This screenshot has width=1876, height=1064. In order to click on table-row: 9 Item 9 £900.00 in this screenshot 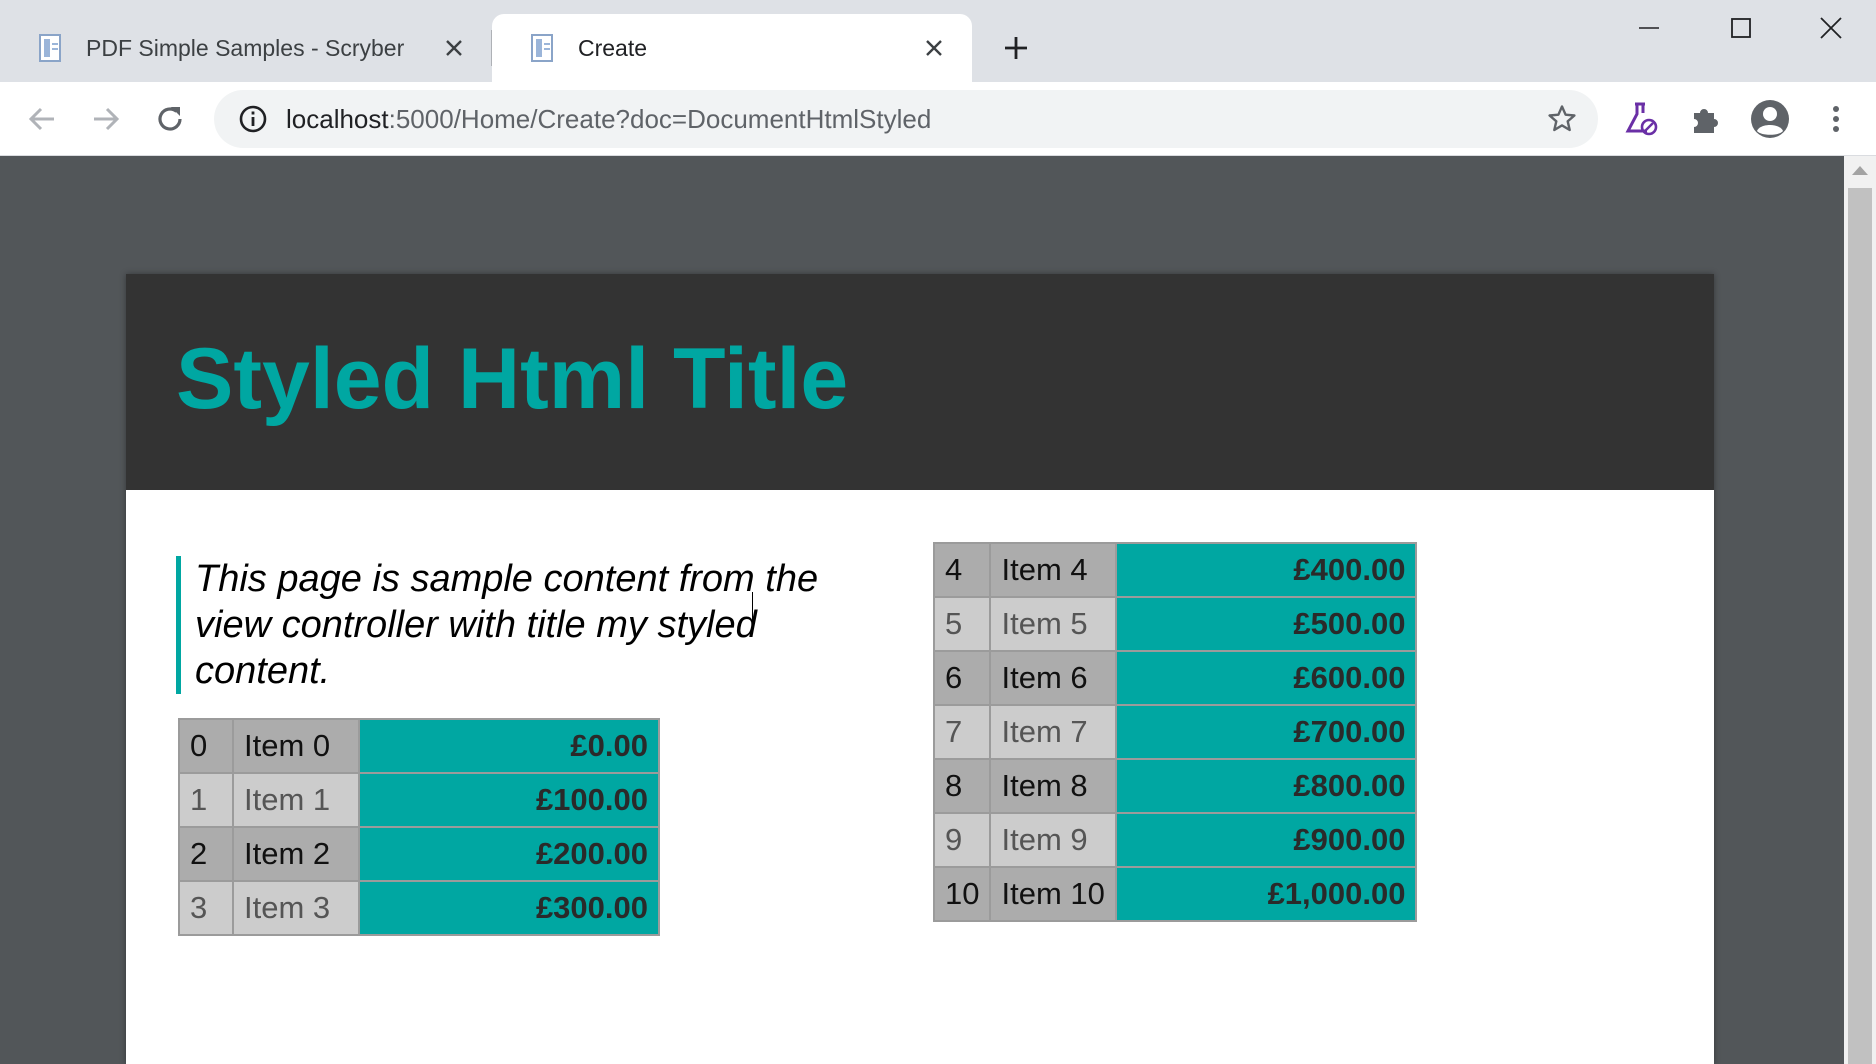, I will do `click(1175, 840)`.